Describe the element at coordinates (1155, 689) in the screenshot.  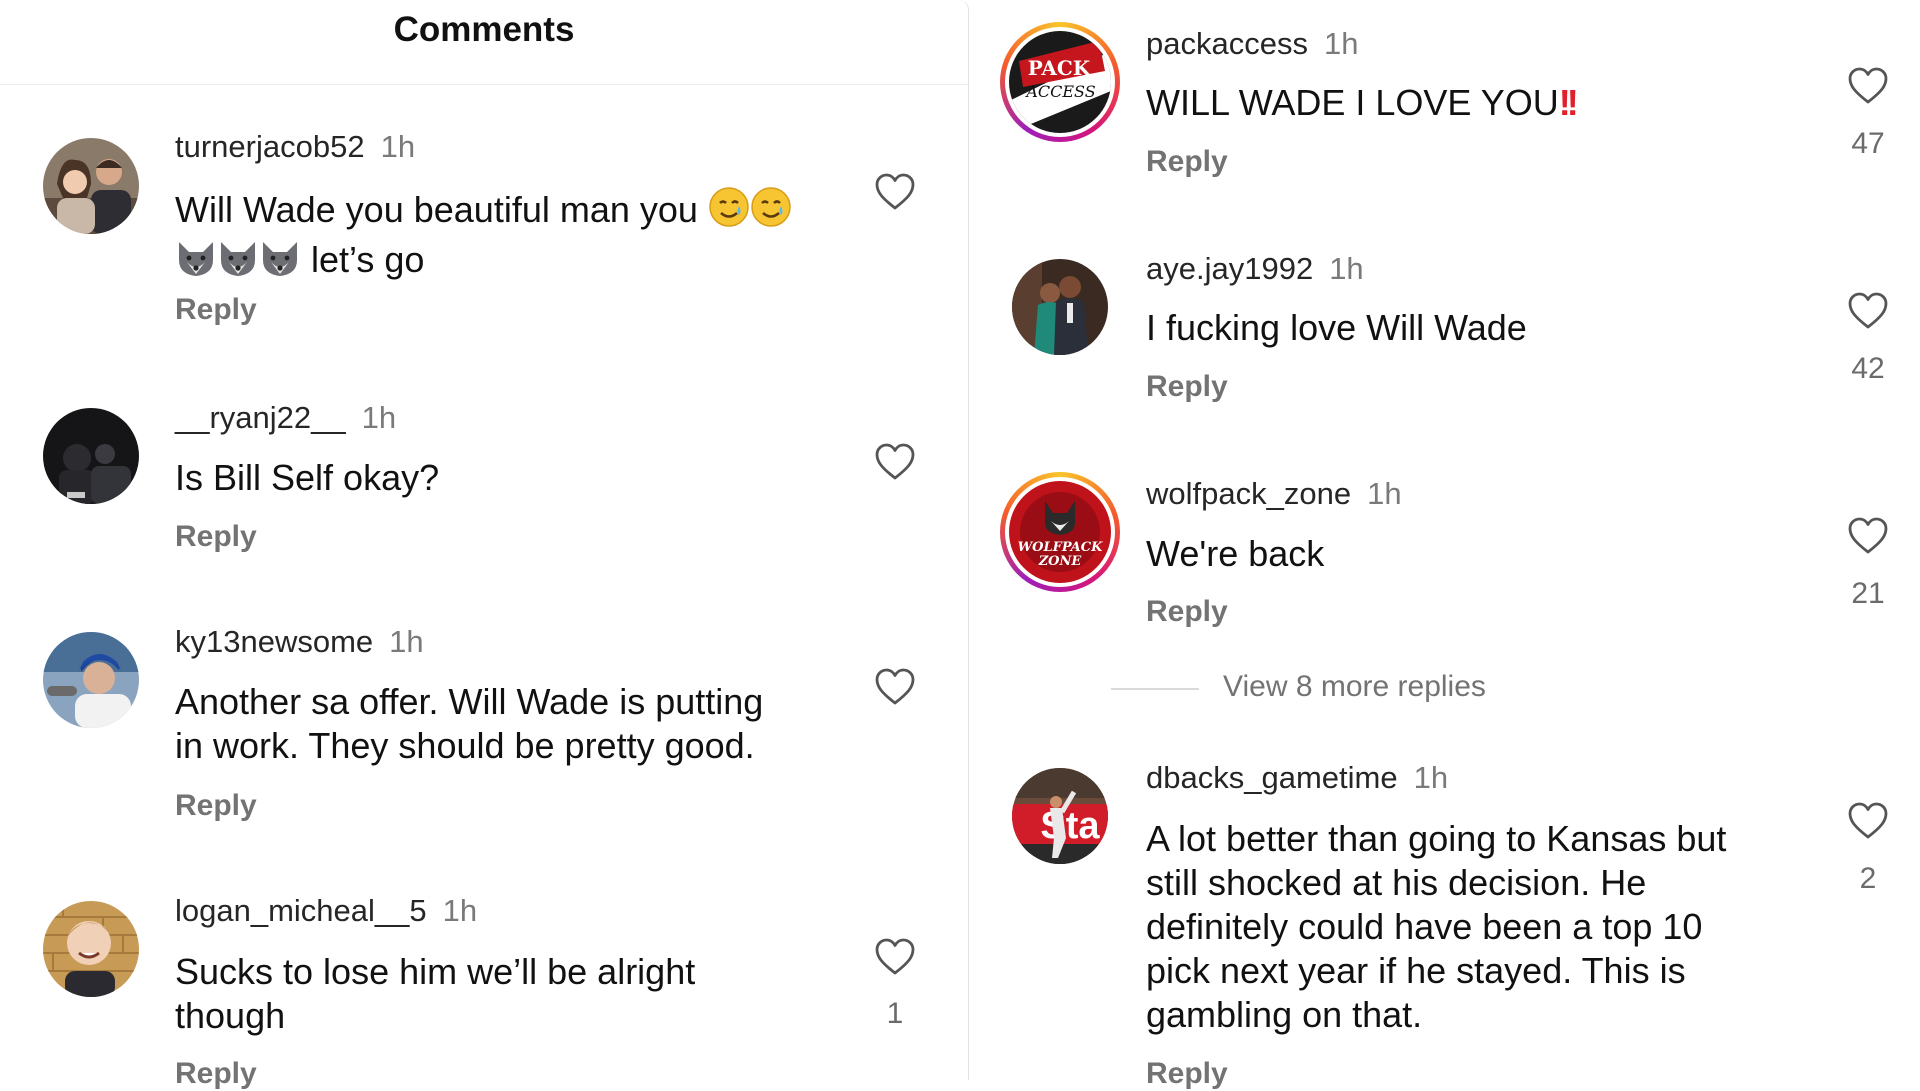
I see `divider` at that location.